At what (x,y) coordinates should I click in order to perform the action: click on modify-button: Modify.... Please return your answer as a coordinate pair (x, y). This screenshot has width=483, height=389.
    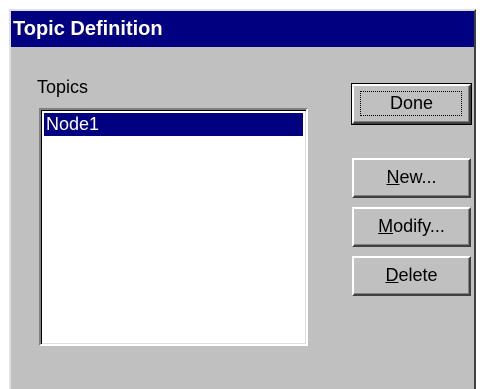
    Looking at the image, I should click on (411, 227).